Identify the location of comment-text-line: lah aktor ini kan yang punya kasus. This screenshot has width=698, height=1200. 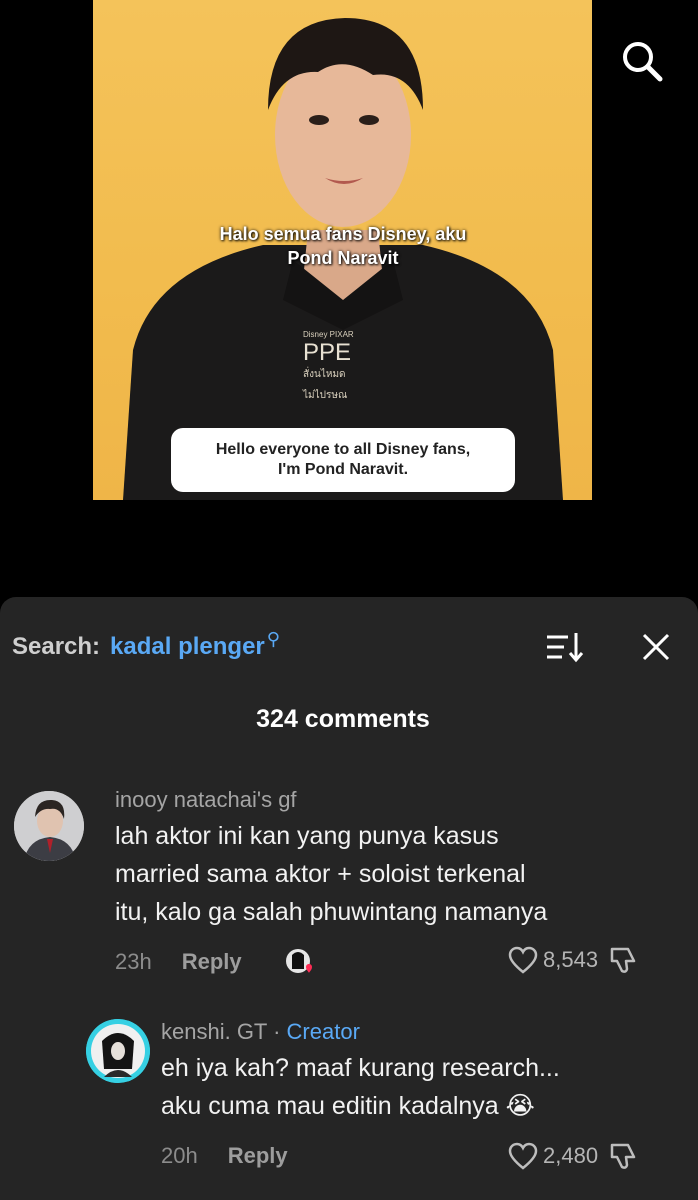
(307, 836).